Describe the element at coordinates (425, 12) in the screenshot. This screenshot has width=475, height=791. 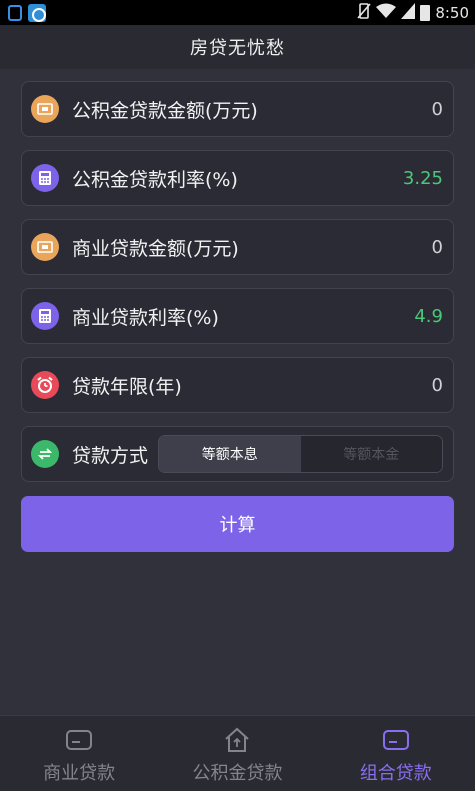
I see `battery-icon` at that location.